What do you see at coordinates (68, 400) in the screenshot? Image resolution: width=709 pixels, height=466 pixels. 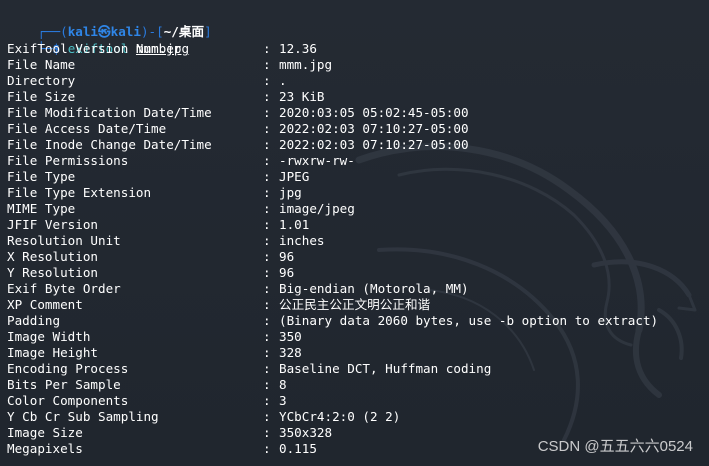 I see `output-key: Color Components` at bounding box center [68, 400].